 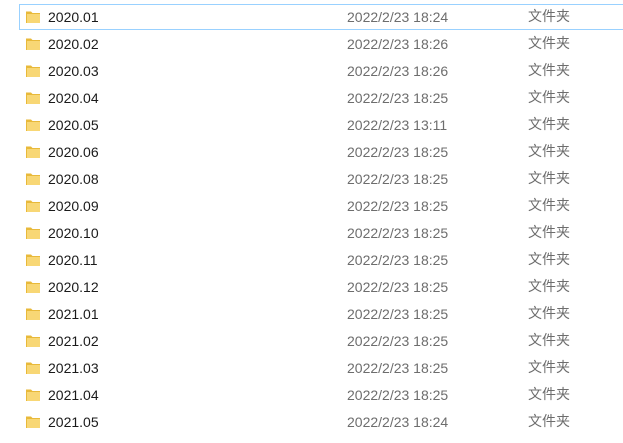 What do you see at coordinates (311, 233) in the screenshot?
I see `file-row: 2020.10 2022/2/23 18:25 文件夹` at bounding box center [311, 233].